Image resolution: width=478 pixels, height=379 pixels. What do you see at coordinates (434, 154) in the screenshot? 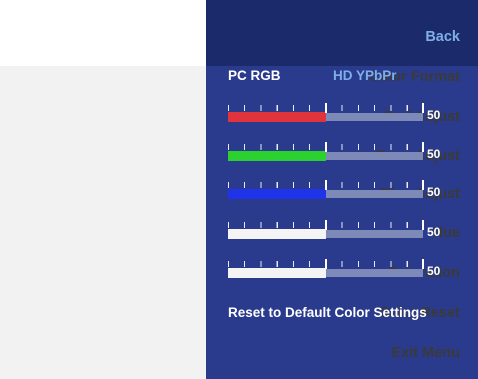
I see `green-adjust-value: 50` at bounding box center [434, 154].